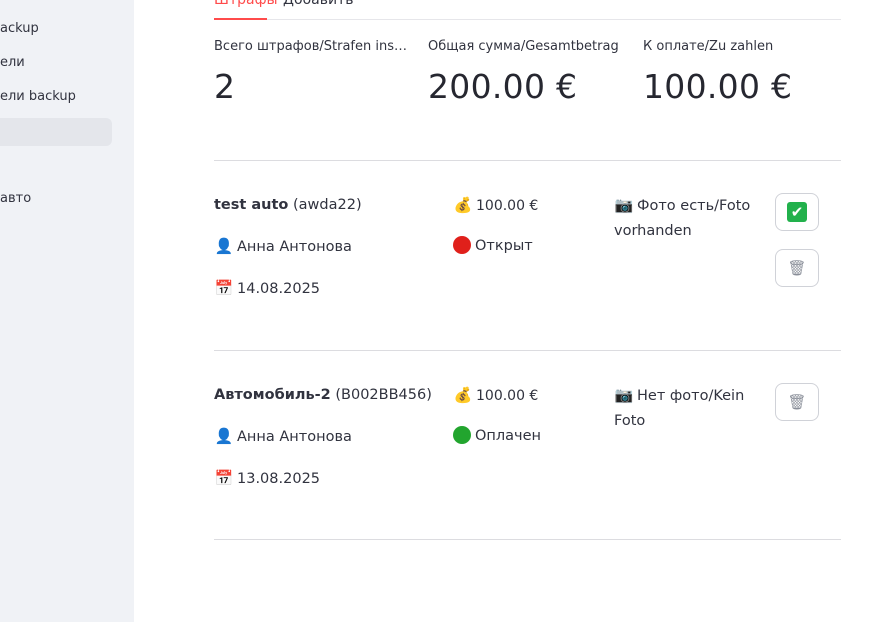 This screenshot has height=622, width=888. Describe the element at coordinates (527, 539) in the screenshot. I see `divider` at that location.